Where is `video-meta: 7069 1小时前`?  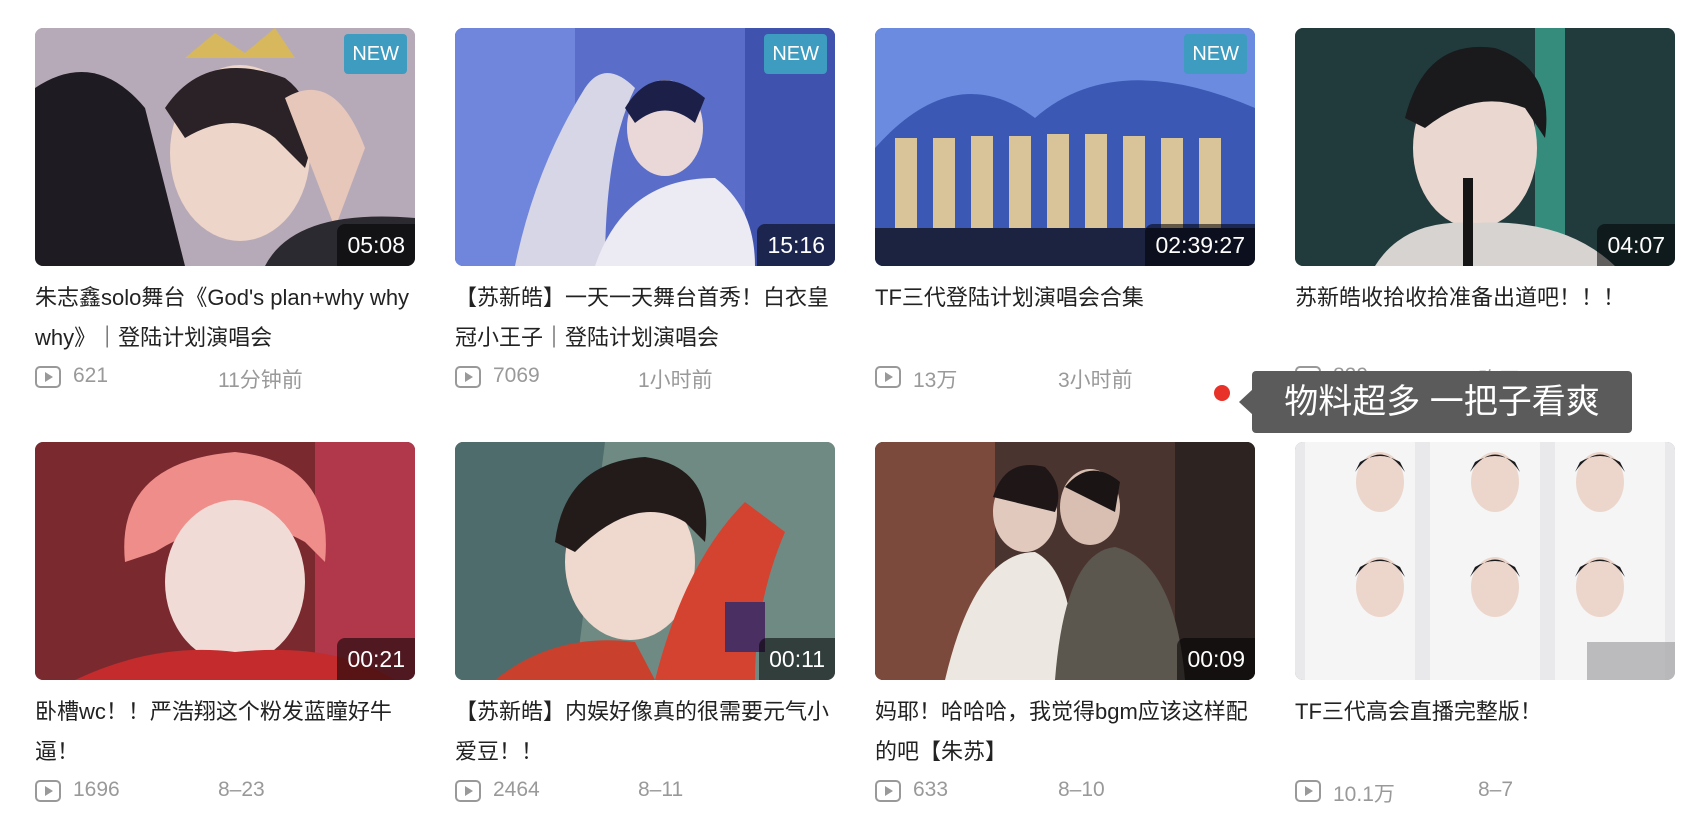 video-meta: 7069 1小时前 is located at coordinates (645, 378).